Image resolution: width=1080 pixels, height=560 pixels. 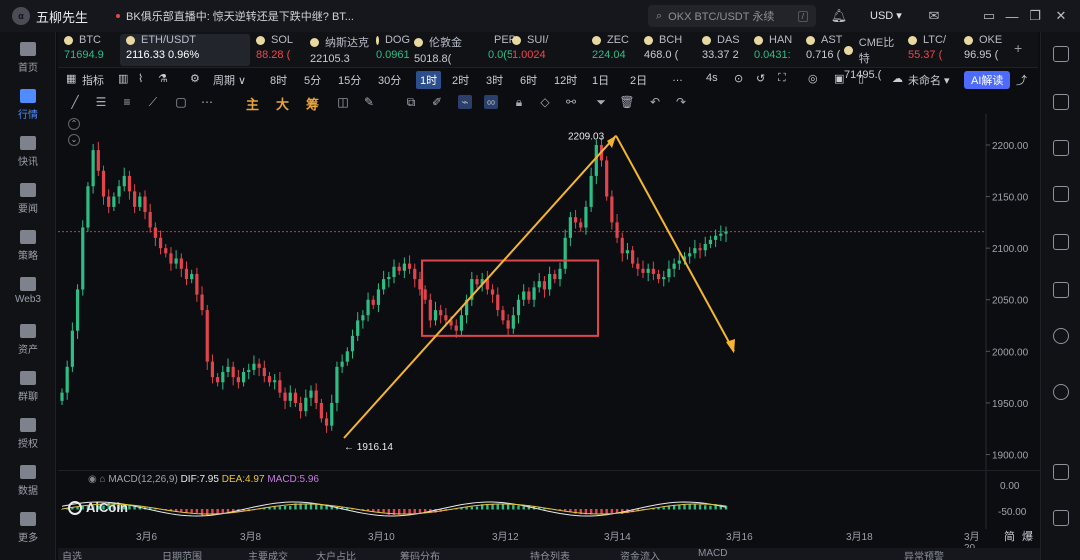 I want to click on drawing-icon: ⌇, so click(x=140, y=78).